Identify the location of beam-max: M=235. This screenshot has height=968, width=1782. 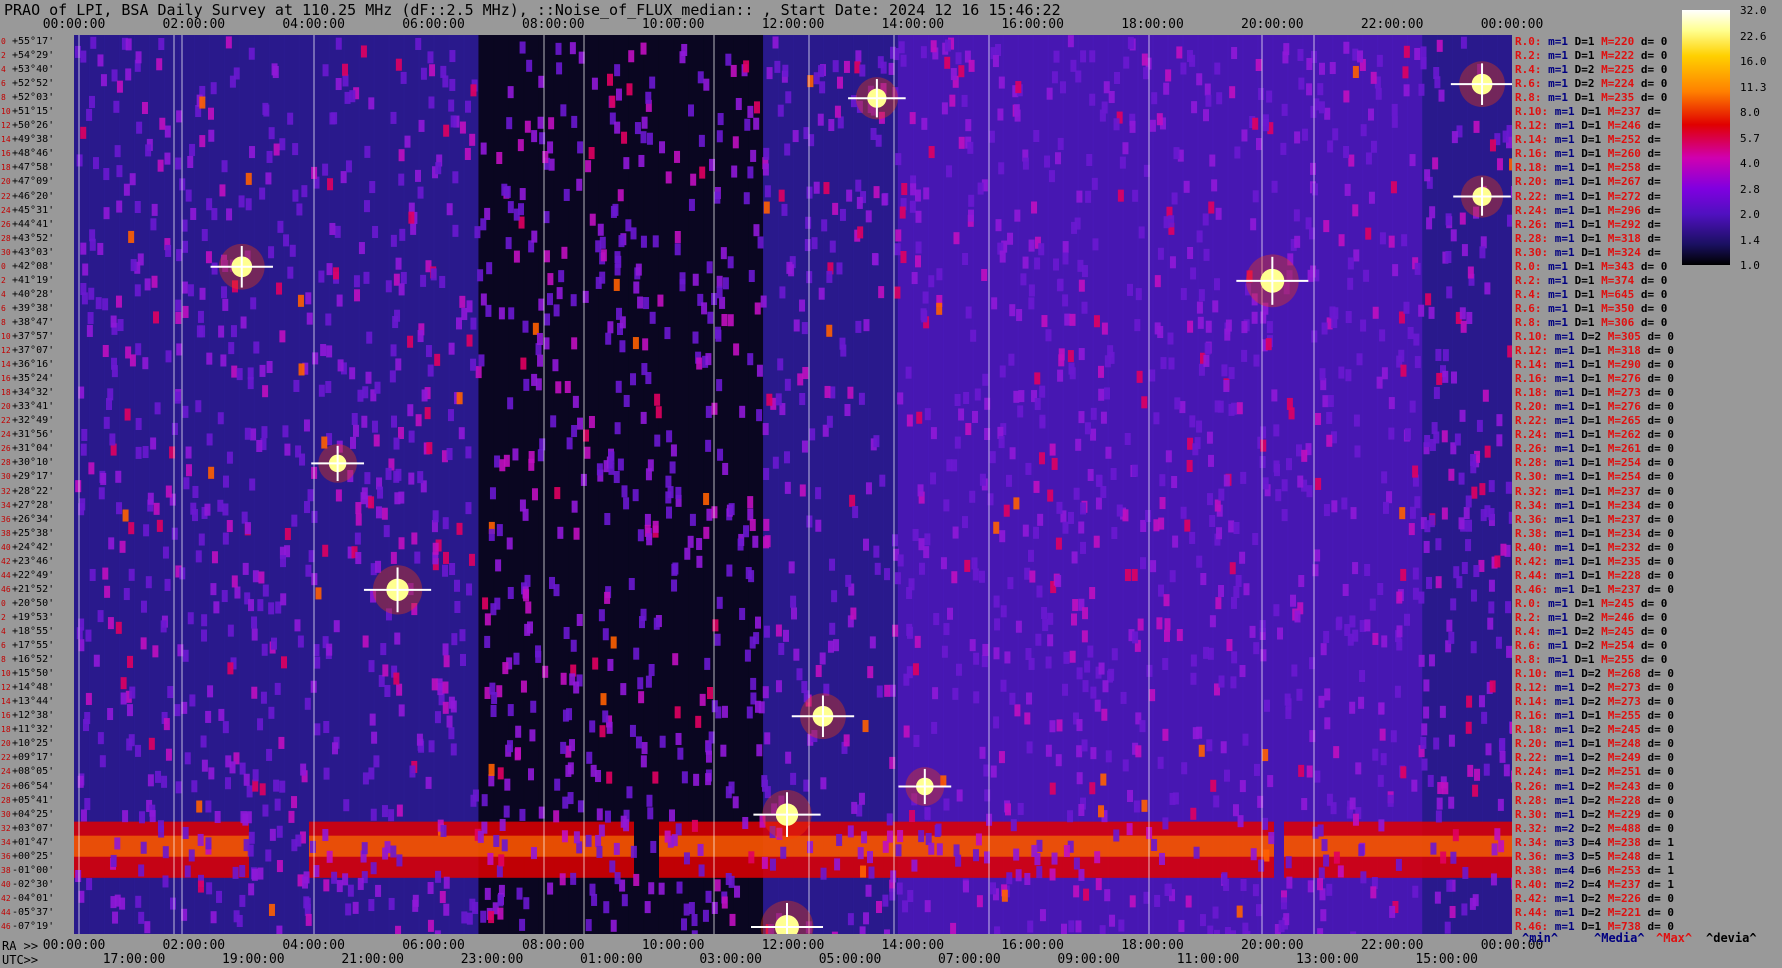
(1627, 561).